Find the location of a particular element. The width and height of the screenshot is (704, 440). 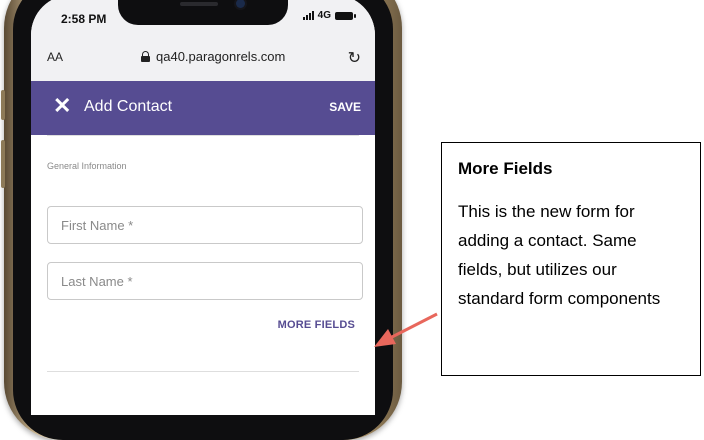

more-fields-button: MORE FIELDS is located at coordinates (316, 325).